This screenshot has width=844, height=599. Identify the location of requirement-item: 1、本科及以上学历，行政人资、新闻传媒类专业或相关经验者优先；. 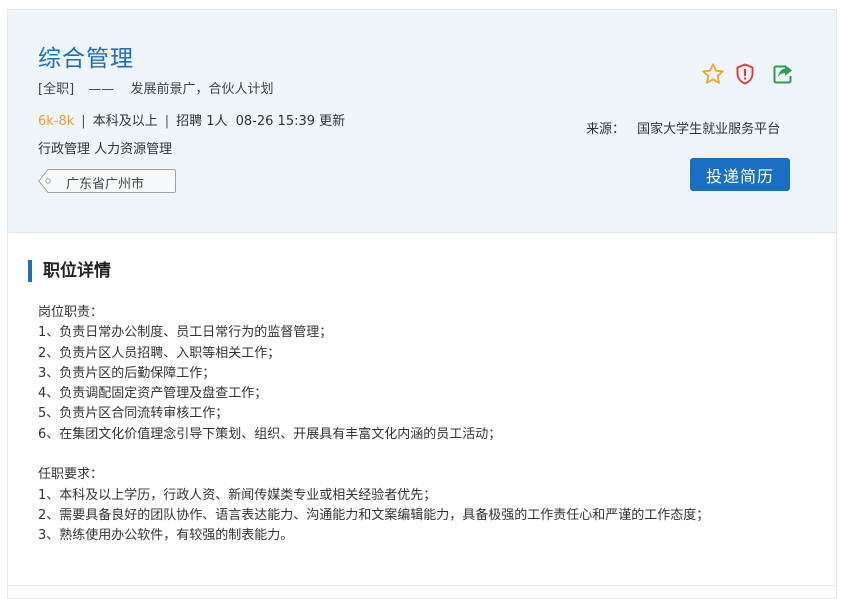
(237, 495).